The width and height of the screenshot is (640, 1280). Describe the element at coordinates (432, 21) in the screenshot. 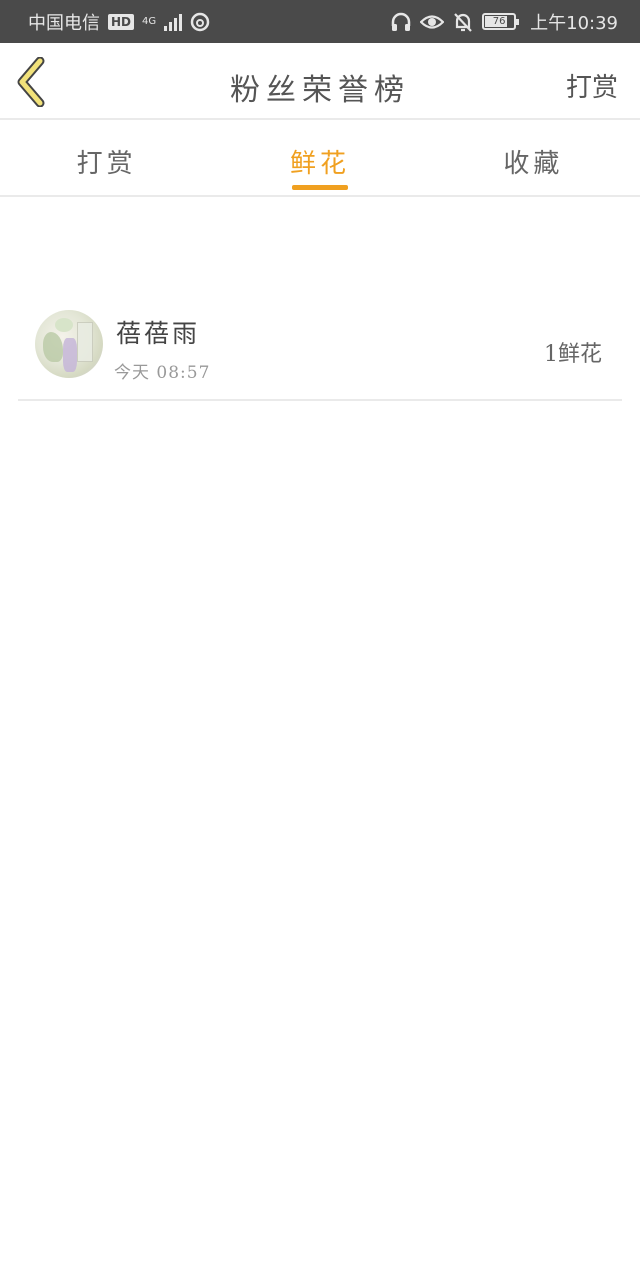

I see `eye-icon` at that location.